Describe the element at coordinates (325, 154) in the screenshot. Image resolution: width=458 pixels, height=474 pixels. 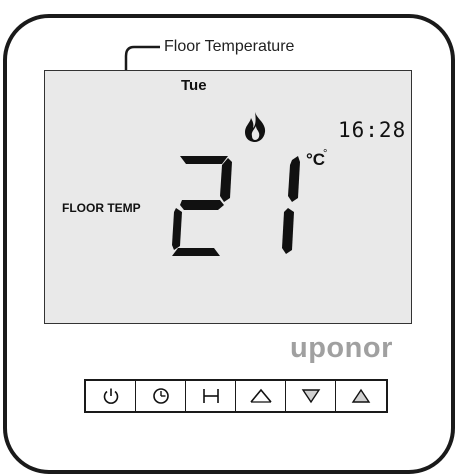
I see `unit-marker: °` at that location.